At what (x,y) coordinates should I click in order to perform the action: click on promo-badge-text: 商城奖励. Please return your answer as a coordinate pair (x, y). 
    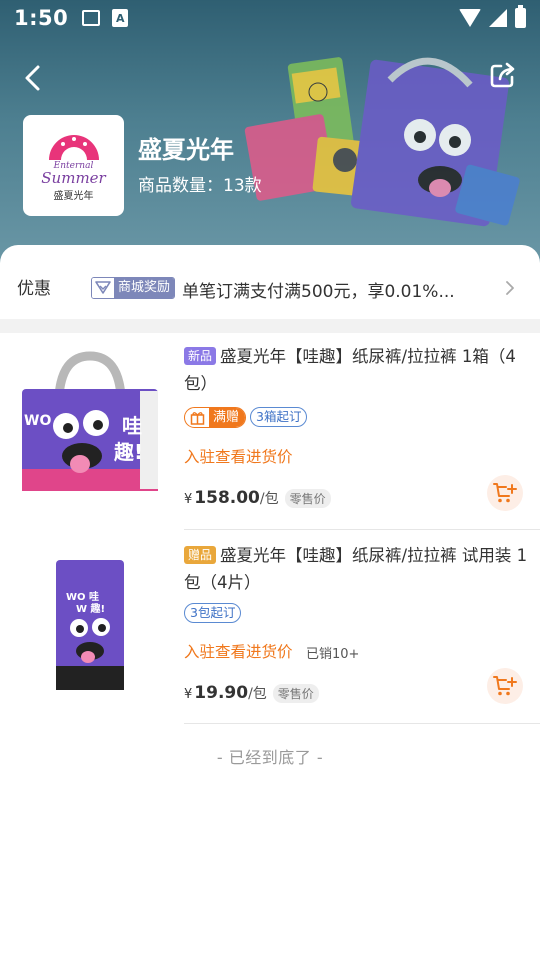
    Looking at the image, I should click on (144, 288).